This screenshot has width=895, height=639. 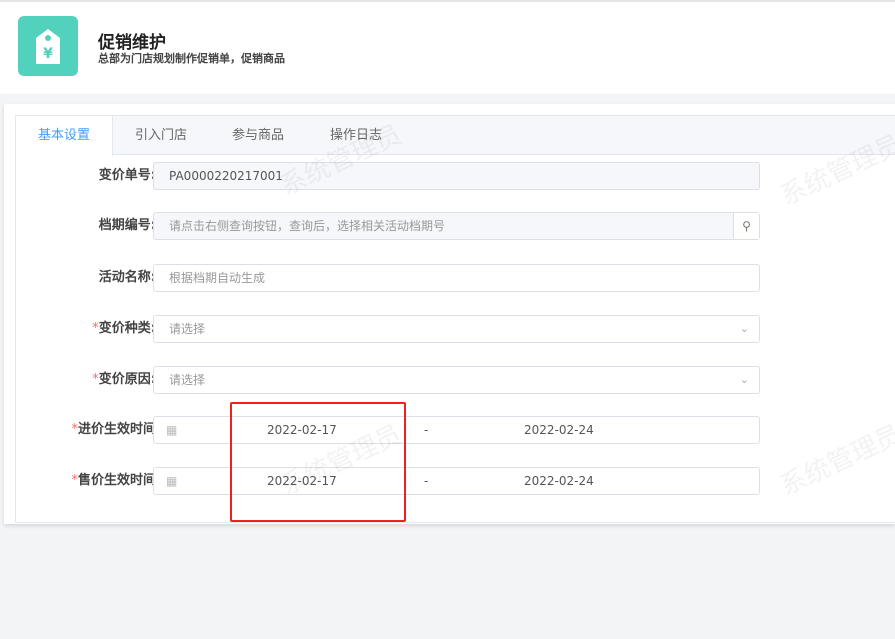 I want to click on row-price-type: *变价种类: 请选择 ⌄, so click(x=455, y=329).